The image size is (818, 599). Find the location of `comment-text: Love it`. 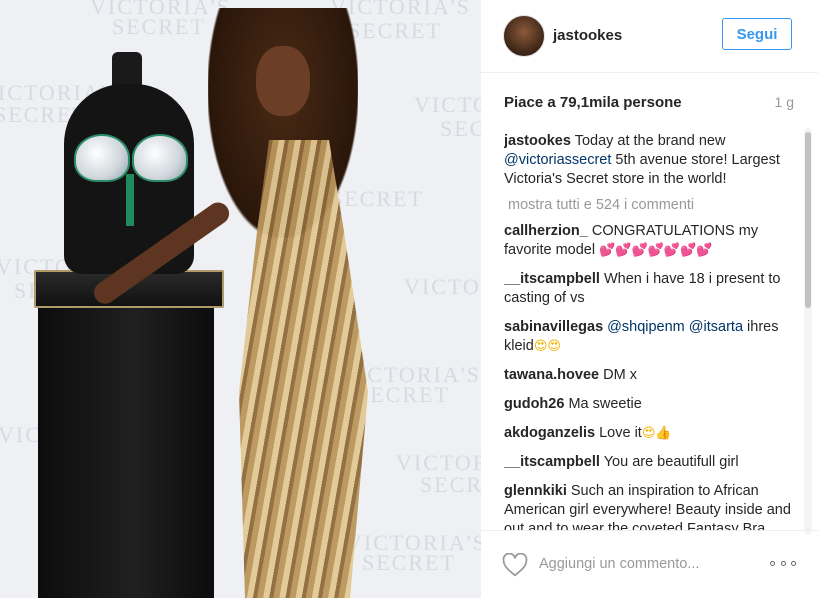

comment-text: Love it is located at coordinates (620, 433).